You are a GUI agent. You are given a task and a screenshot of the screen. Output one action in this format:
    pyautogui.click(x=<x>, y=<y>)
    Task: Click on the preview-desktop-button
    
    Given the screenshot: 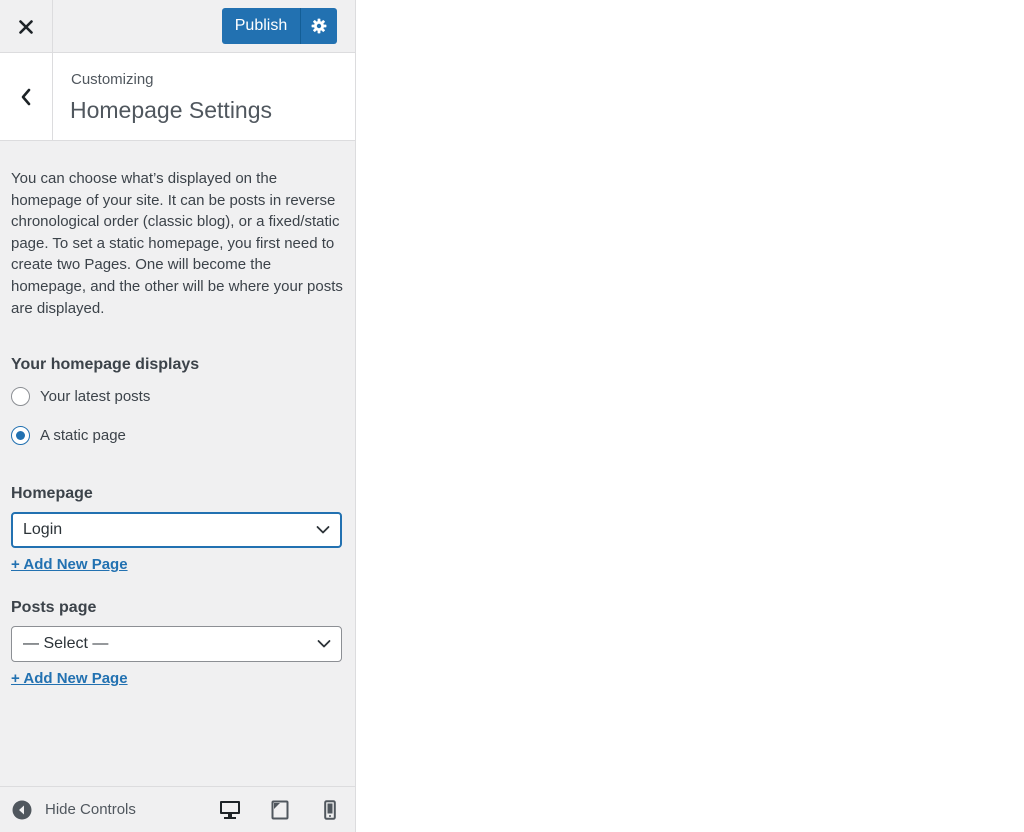 What is the action you would take?
    pyautogui.click(x=230, y=810)
    